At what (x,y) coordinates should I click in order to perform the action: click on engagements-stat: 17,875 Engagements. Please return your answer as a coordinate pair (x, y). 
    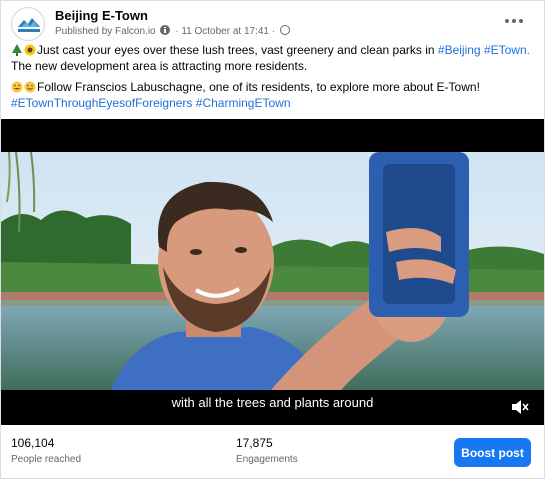
    Looking at the image, I should click on (267, 450).